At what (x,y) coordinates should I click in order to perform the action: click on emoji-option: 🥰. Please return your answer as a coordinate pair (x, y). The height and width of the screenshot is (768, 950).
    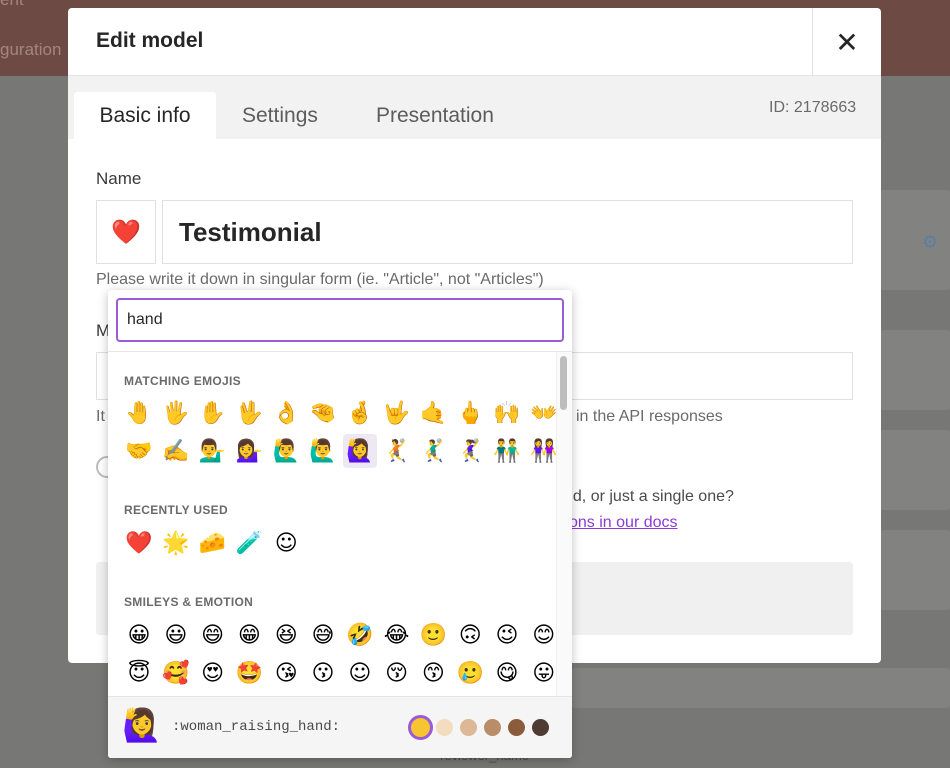
    Looking at the image, I should click on (176, 673).